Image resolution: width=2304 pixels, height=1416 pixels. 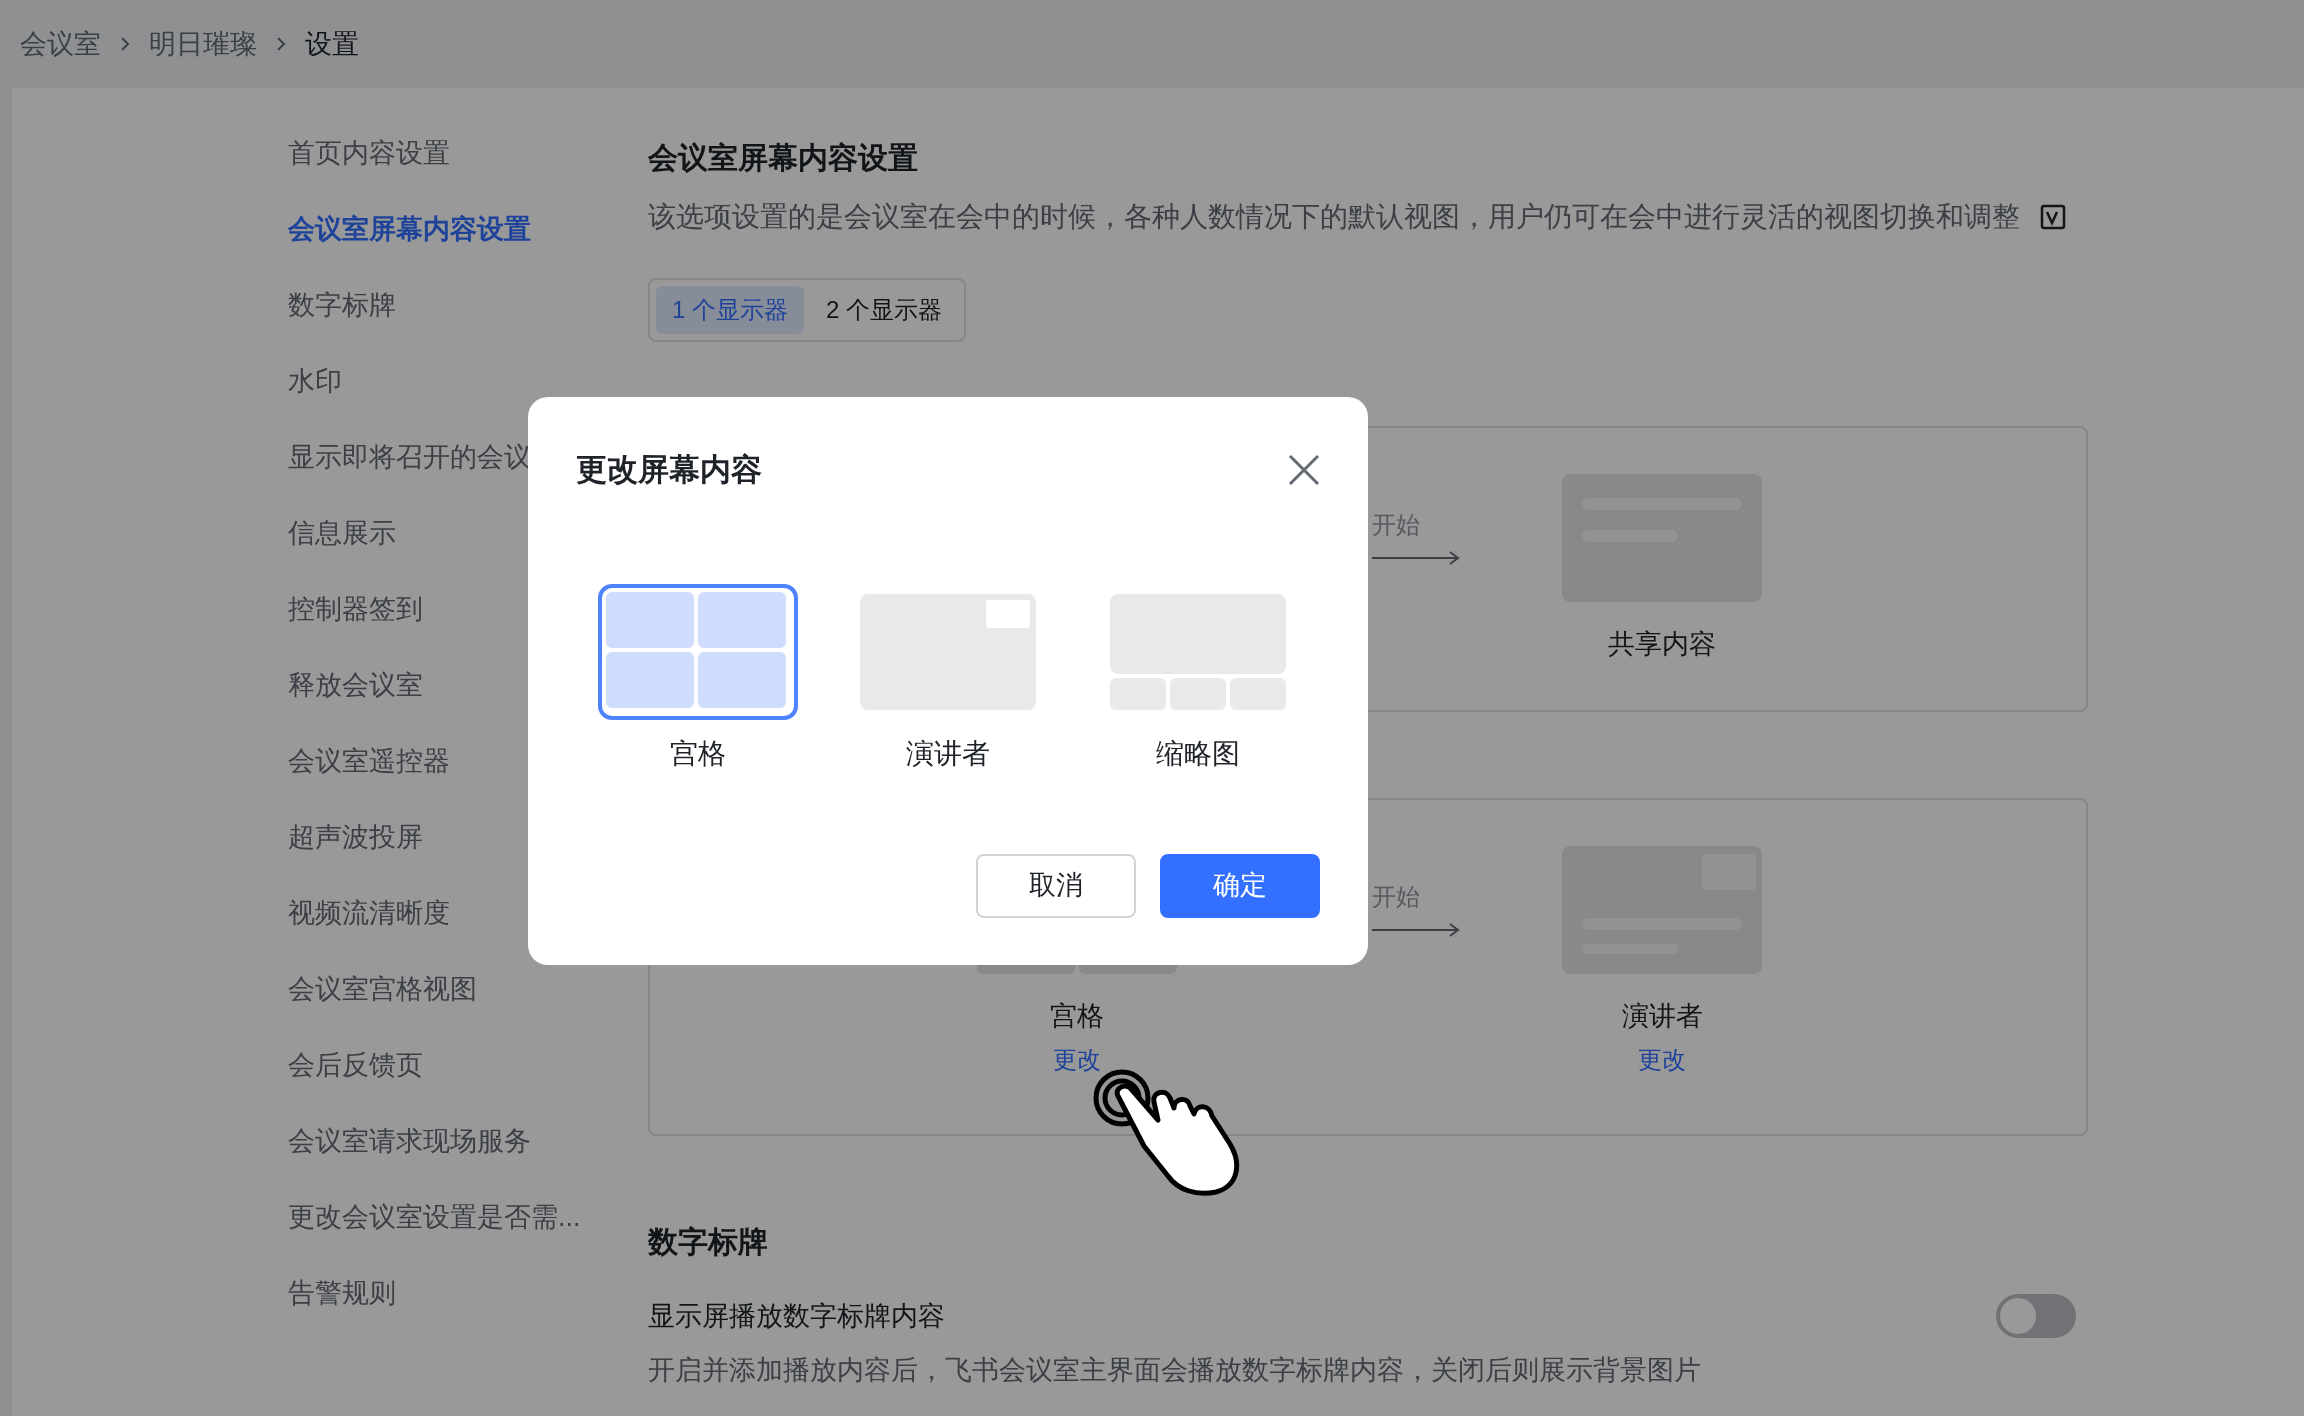 I want to click on display-tab: 2 个显示器, so click(x=884, y=310).